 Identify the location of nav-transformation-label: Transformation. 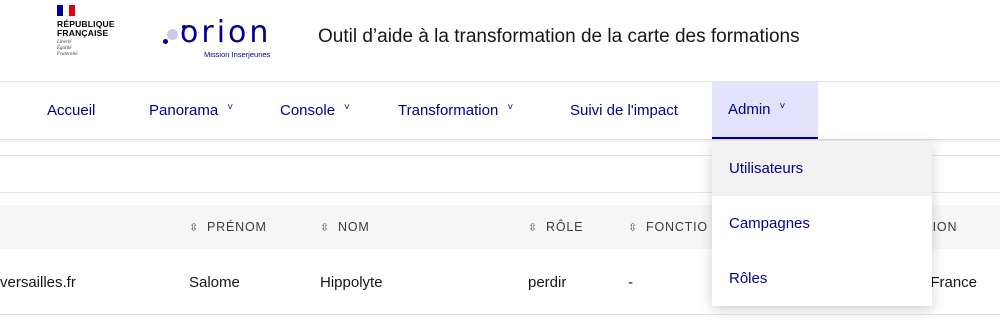
(448, 110).